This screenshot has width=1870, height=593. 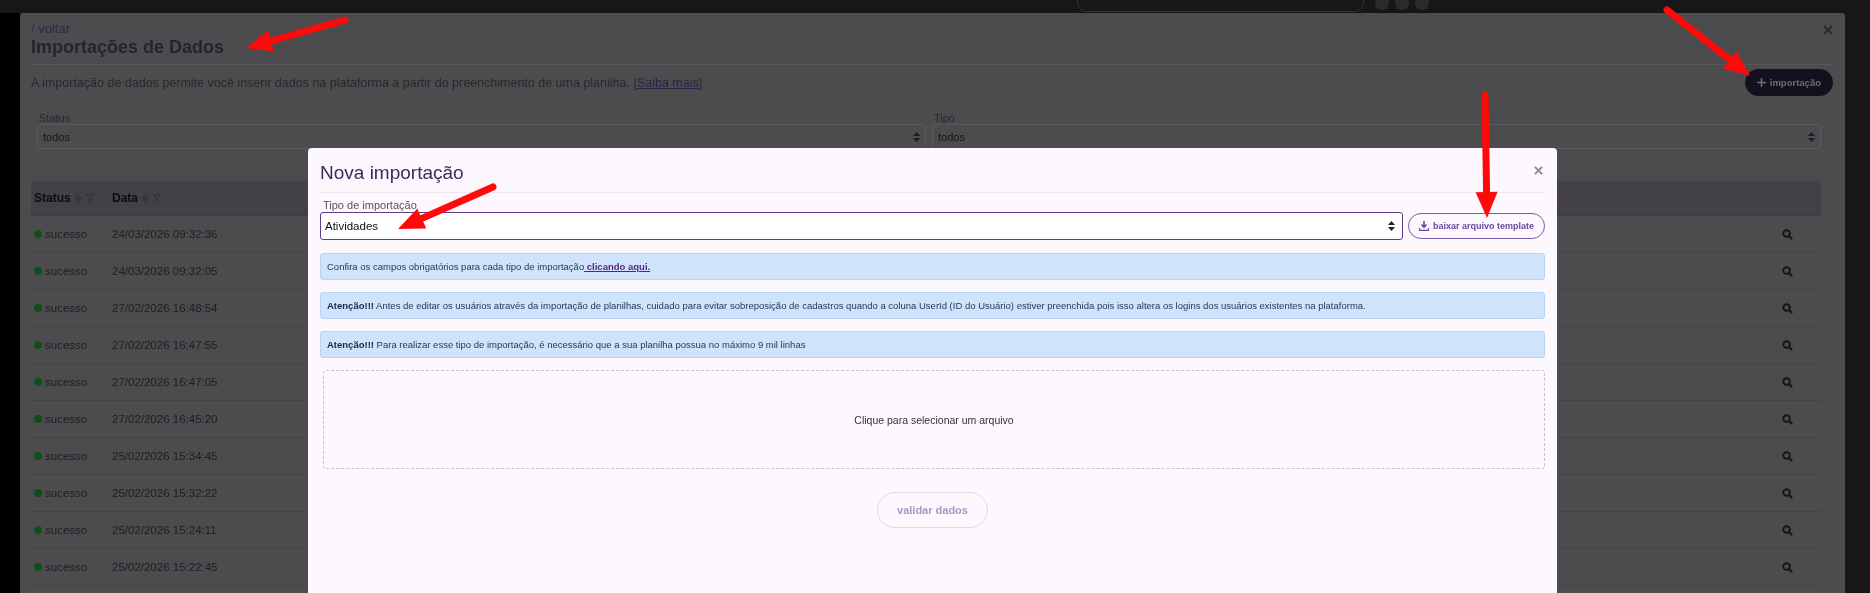 What do you see at coordinates (617, 266) in the screenshot?
I see `click-here-link: clicando aqui.` at bounding box center [617, 266].